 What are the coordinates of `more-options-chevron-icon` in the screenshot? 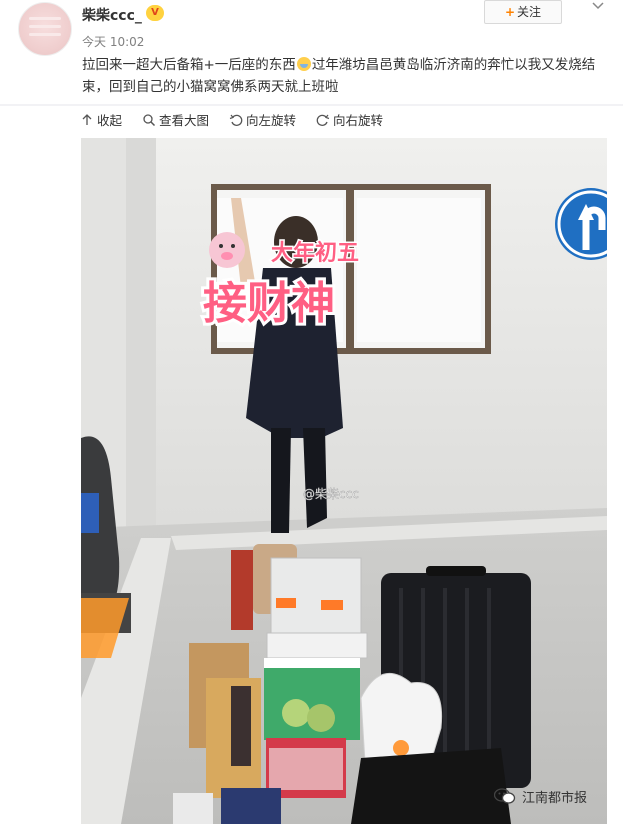 It's located at (598, 7).